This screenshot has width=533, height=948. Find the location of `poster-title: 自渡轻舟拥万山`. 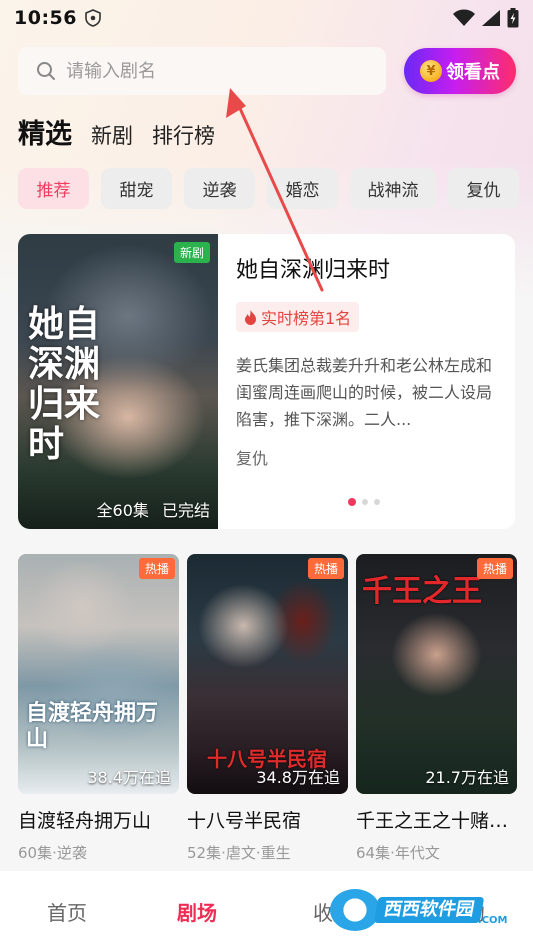

poster-title: 自渡轻舟拥万山 is located at coordinates (92, 726).